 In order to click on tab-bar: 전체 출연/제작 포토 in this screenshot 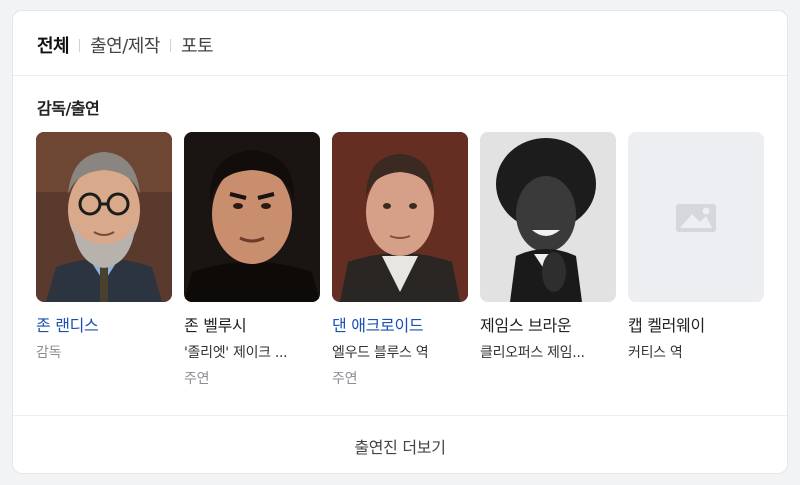, I will do `click(125, 45)`.